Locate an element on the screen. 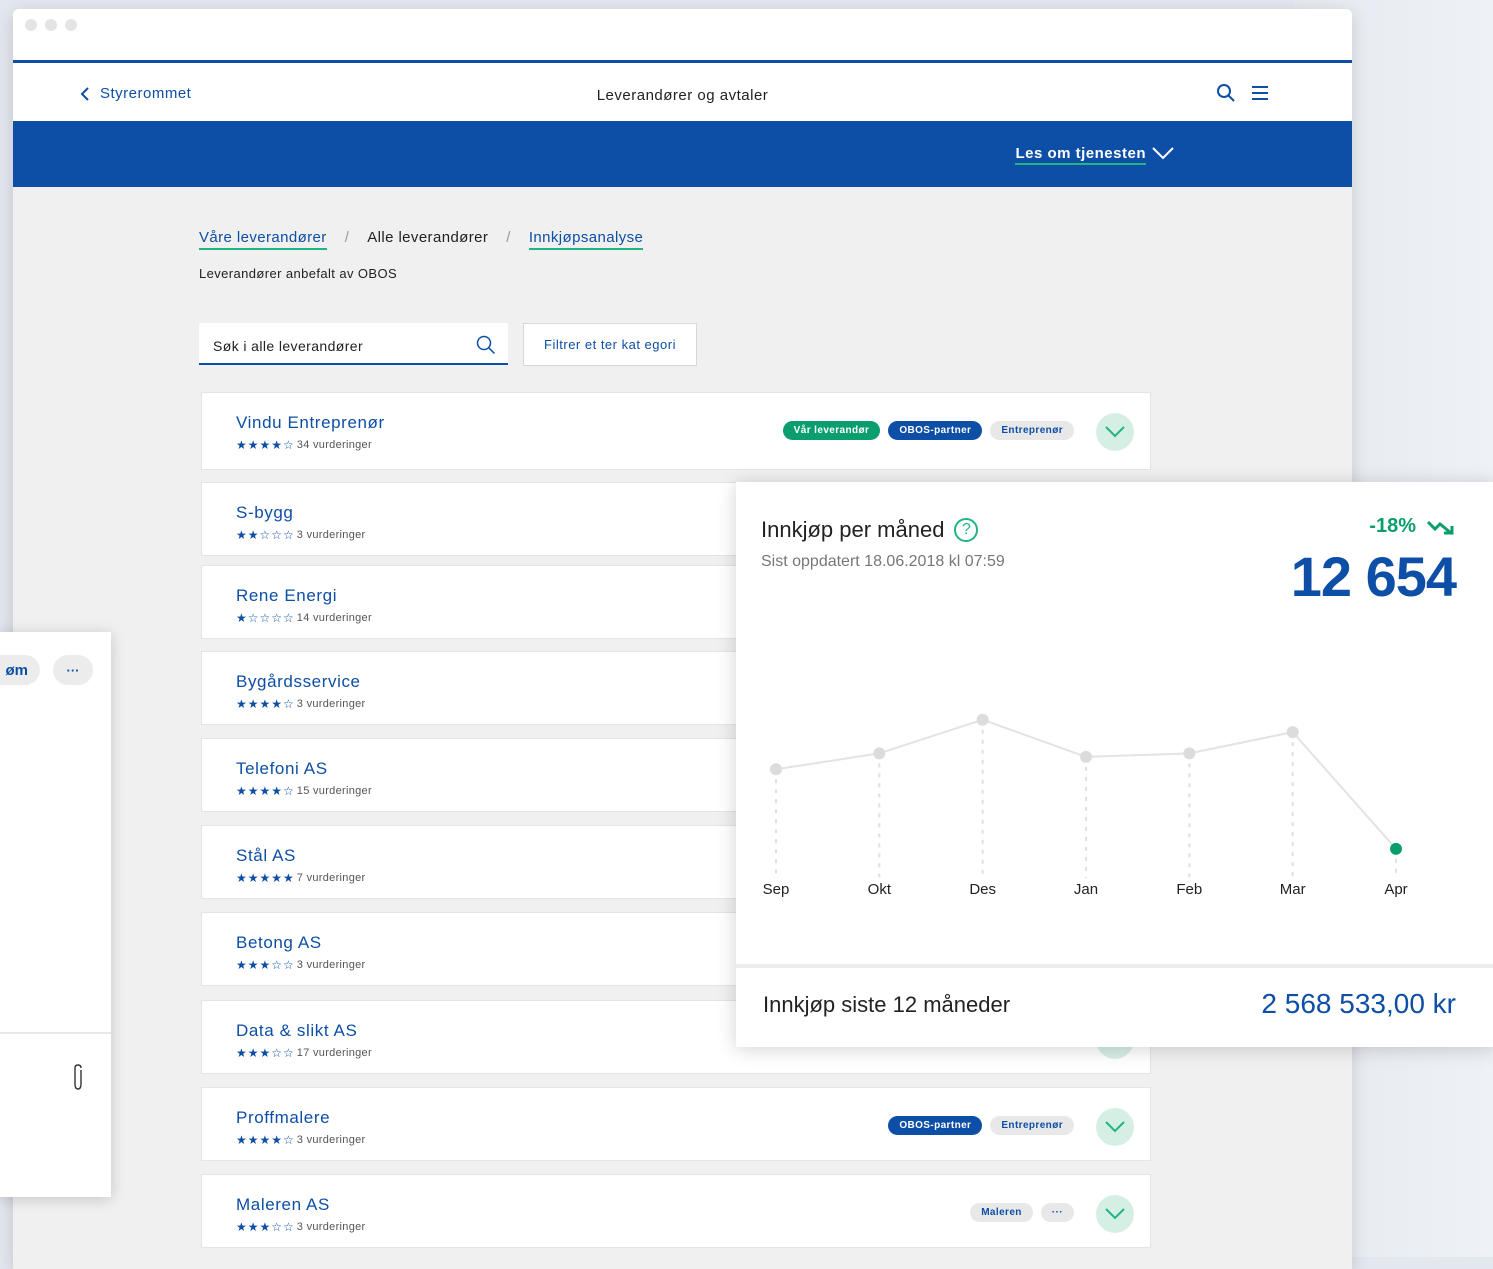 This screenshot has height=1269, width=1493. footer-label: Innkjøp siste 12 måneder is located at coordinates (887, 1004).